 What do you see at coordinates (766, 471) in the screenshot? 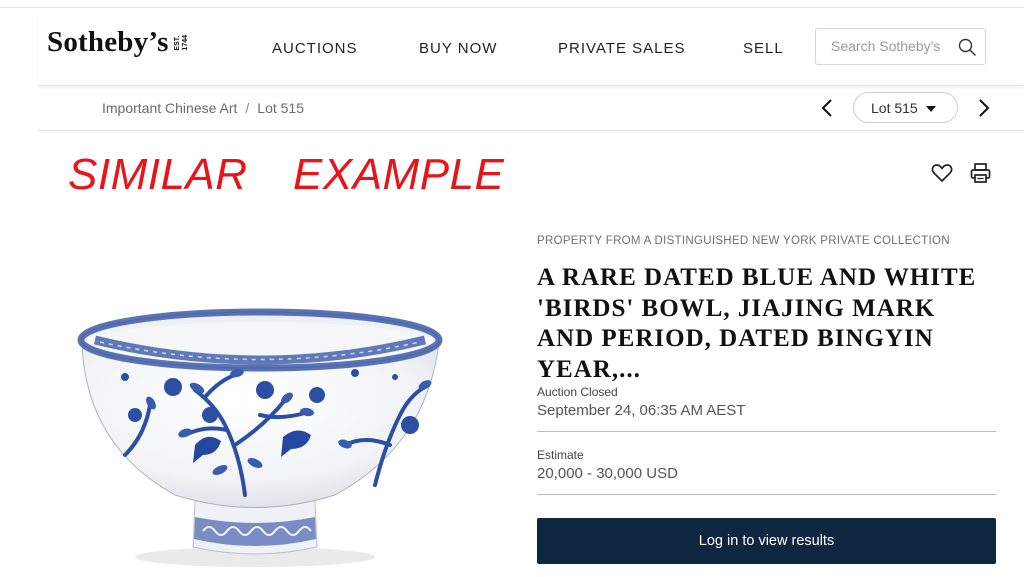
I see `estimate: Estimate 20,000 - 30,000 USD` at bounding box center [766, 471].